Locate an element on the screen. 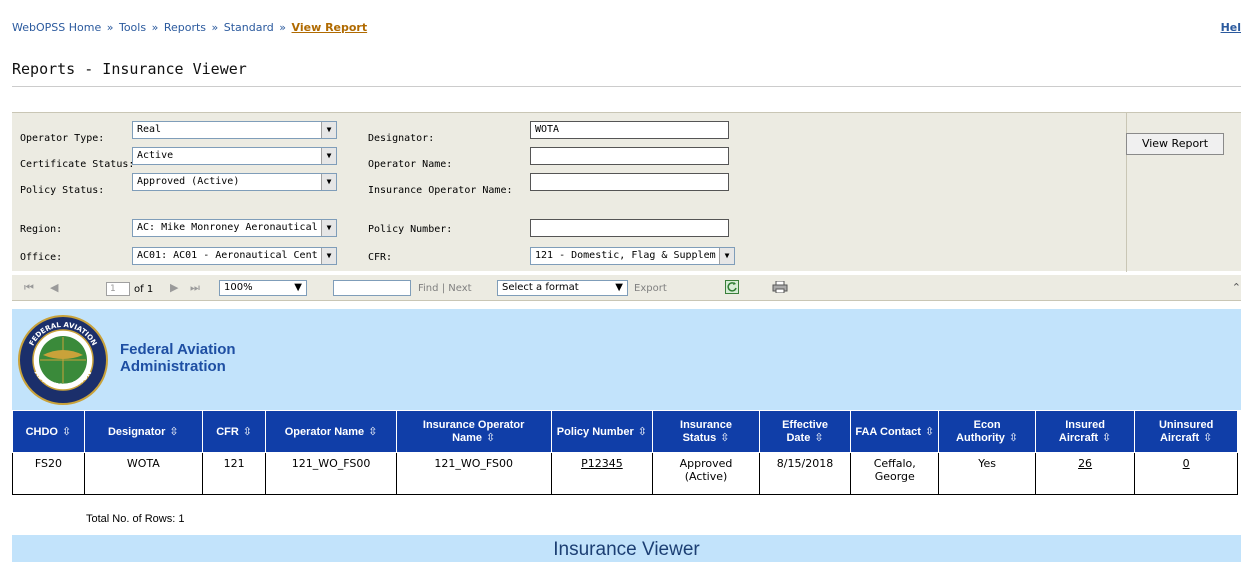 Image resolution: width=1241 pixels, height=562 pixels. designator-input: WOTA is located at coordinates (629, 130).